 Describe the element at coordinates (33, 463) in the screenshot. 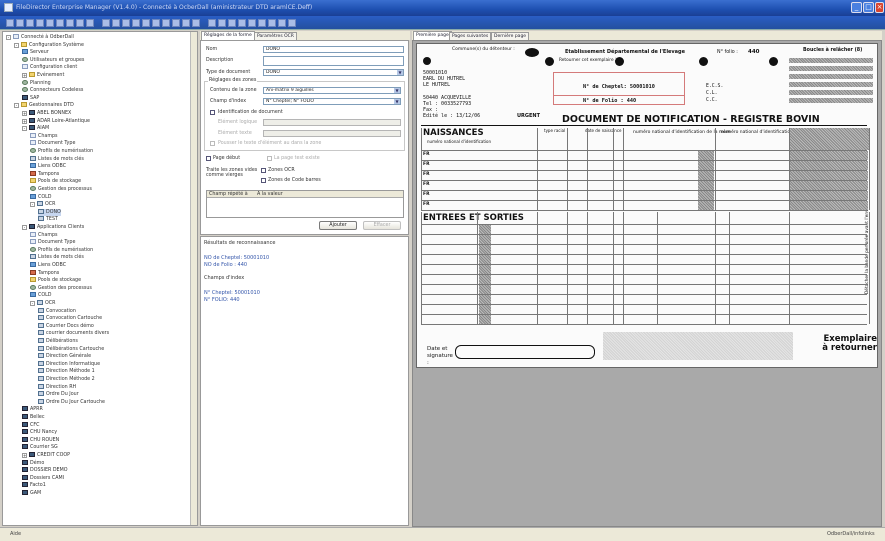

I see `tree-item: Démo` at that location.